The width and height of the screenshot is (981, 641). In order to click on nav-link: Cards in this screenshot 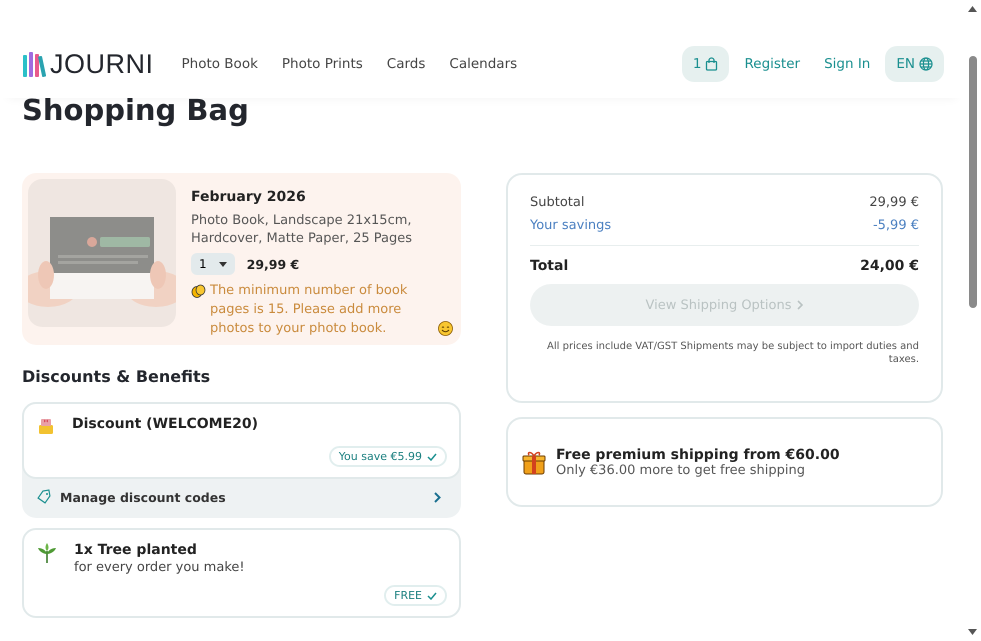, I will do `click(406, 64)`.